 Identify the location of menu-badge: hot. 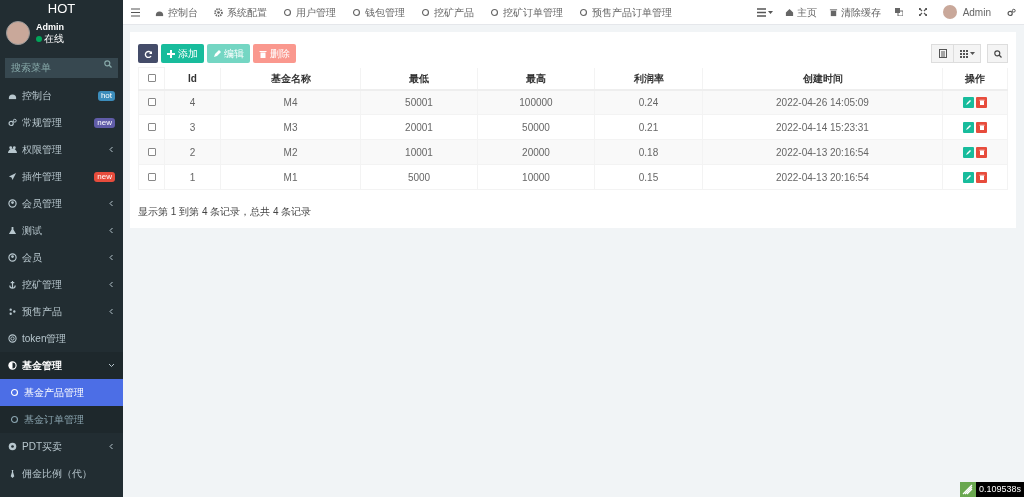
(106, 95).